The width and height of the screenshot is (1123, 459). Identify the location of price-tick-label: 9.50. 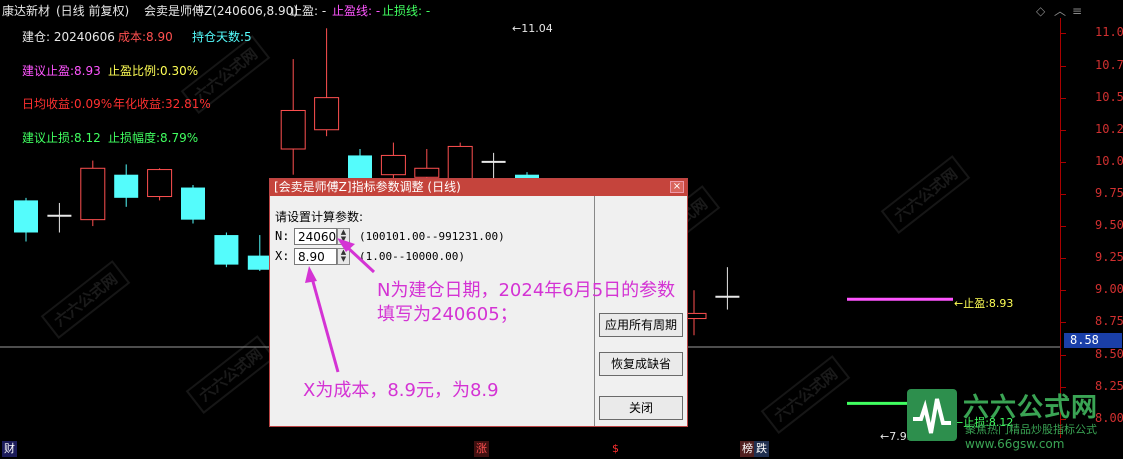
(1109, 225).